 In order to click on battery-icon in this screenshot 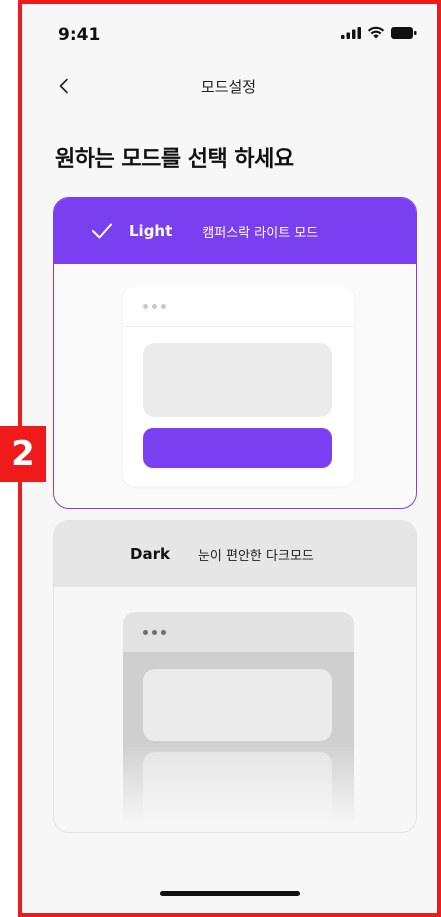, I will do `click(404, 32)`.